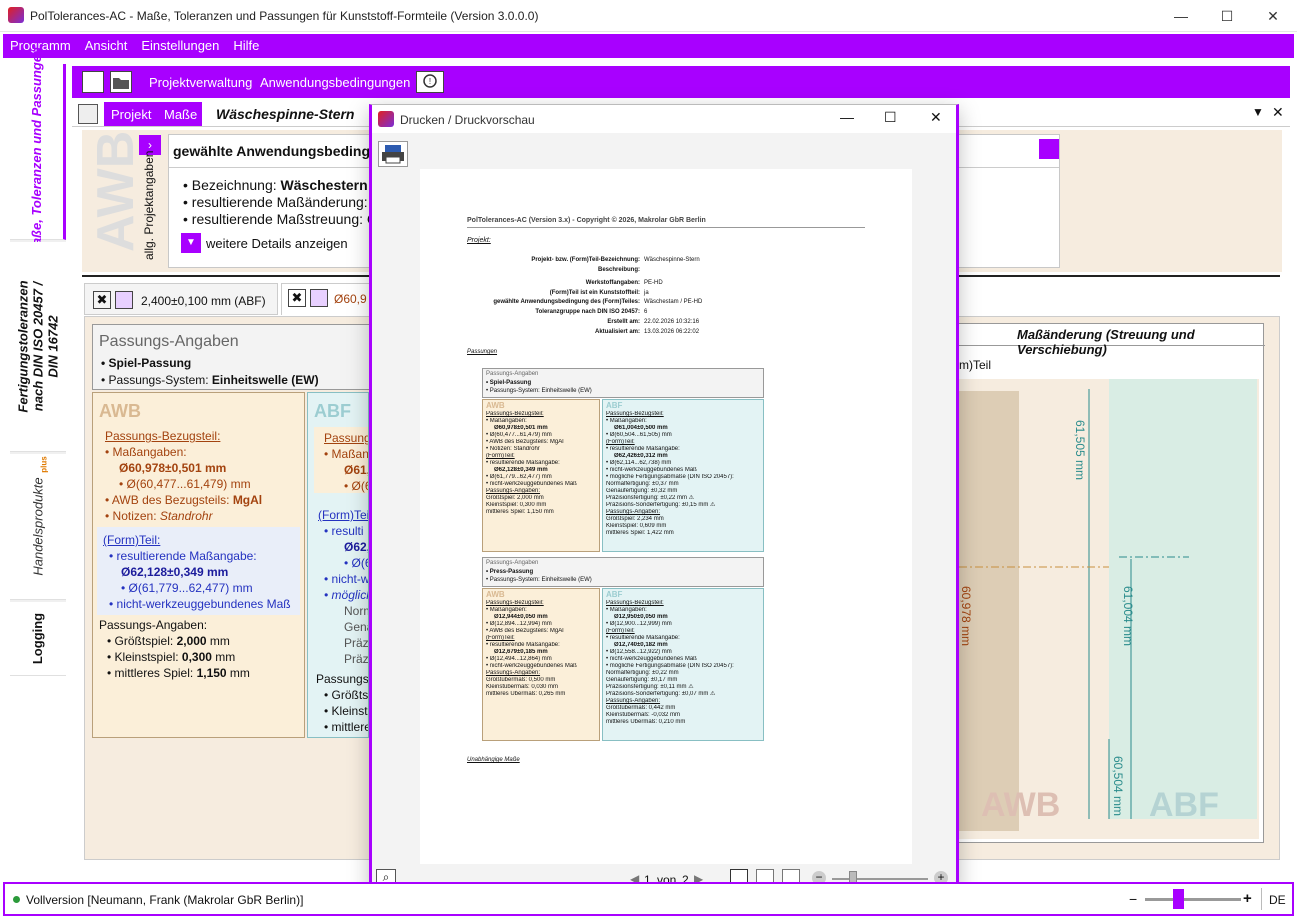  Describe the element at coordinates (280, 219) in the screenshot. I see `res-streuung: • resultierende Maßstreuung: C` at that location.